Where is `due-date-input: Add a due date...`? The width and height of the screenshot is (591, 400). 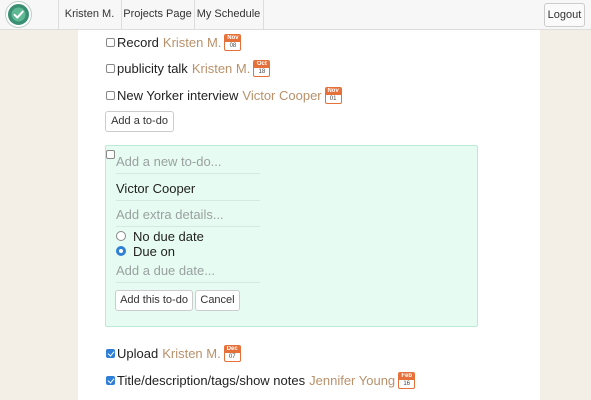
due-date-input: Add a due date... is located at coordinates (188, 271).